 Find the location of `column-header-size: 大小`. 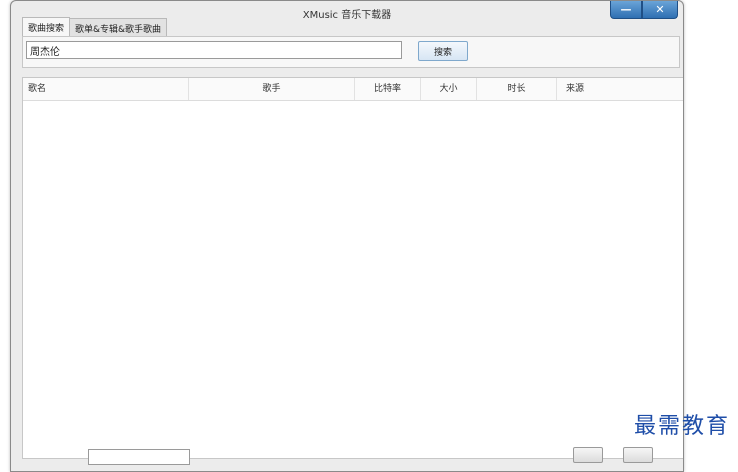

column-header-size: 大小 is located at coordinates (449, 89).